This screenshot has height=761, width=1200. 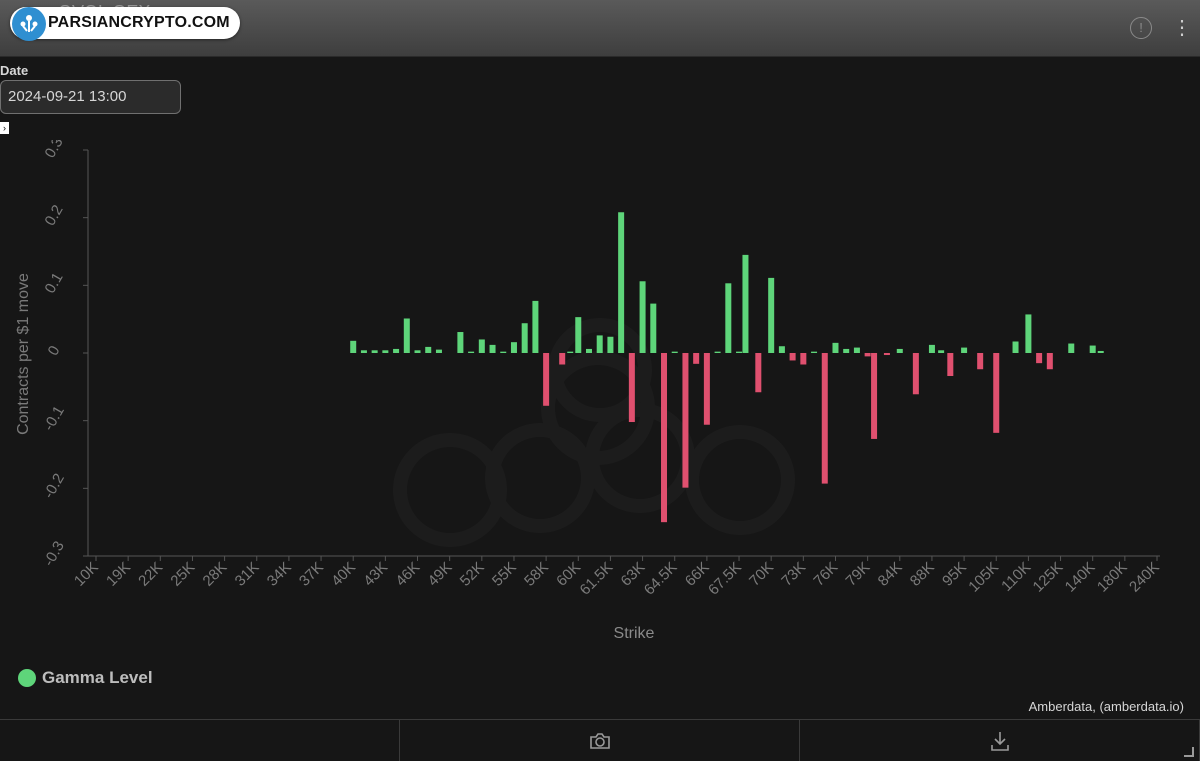 I want to click on chart-legend: Gamma Level, so click(x=85, y=678).